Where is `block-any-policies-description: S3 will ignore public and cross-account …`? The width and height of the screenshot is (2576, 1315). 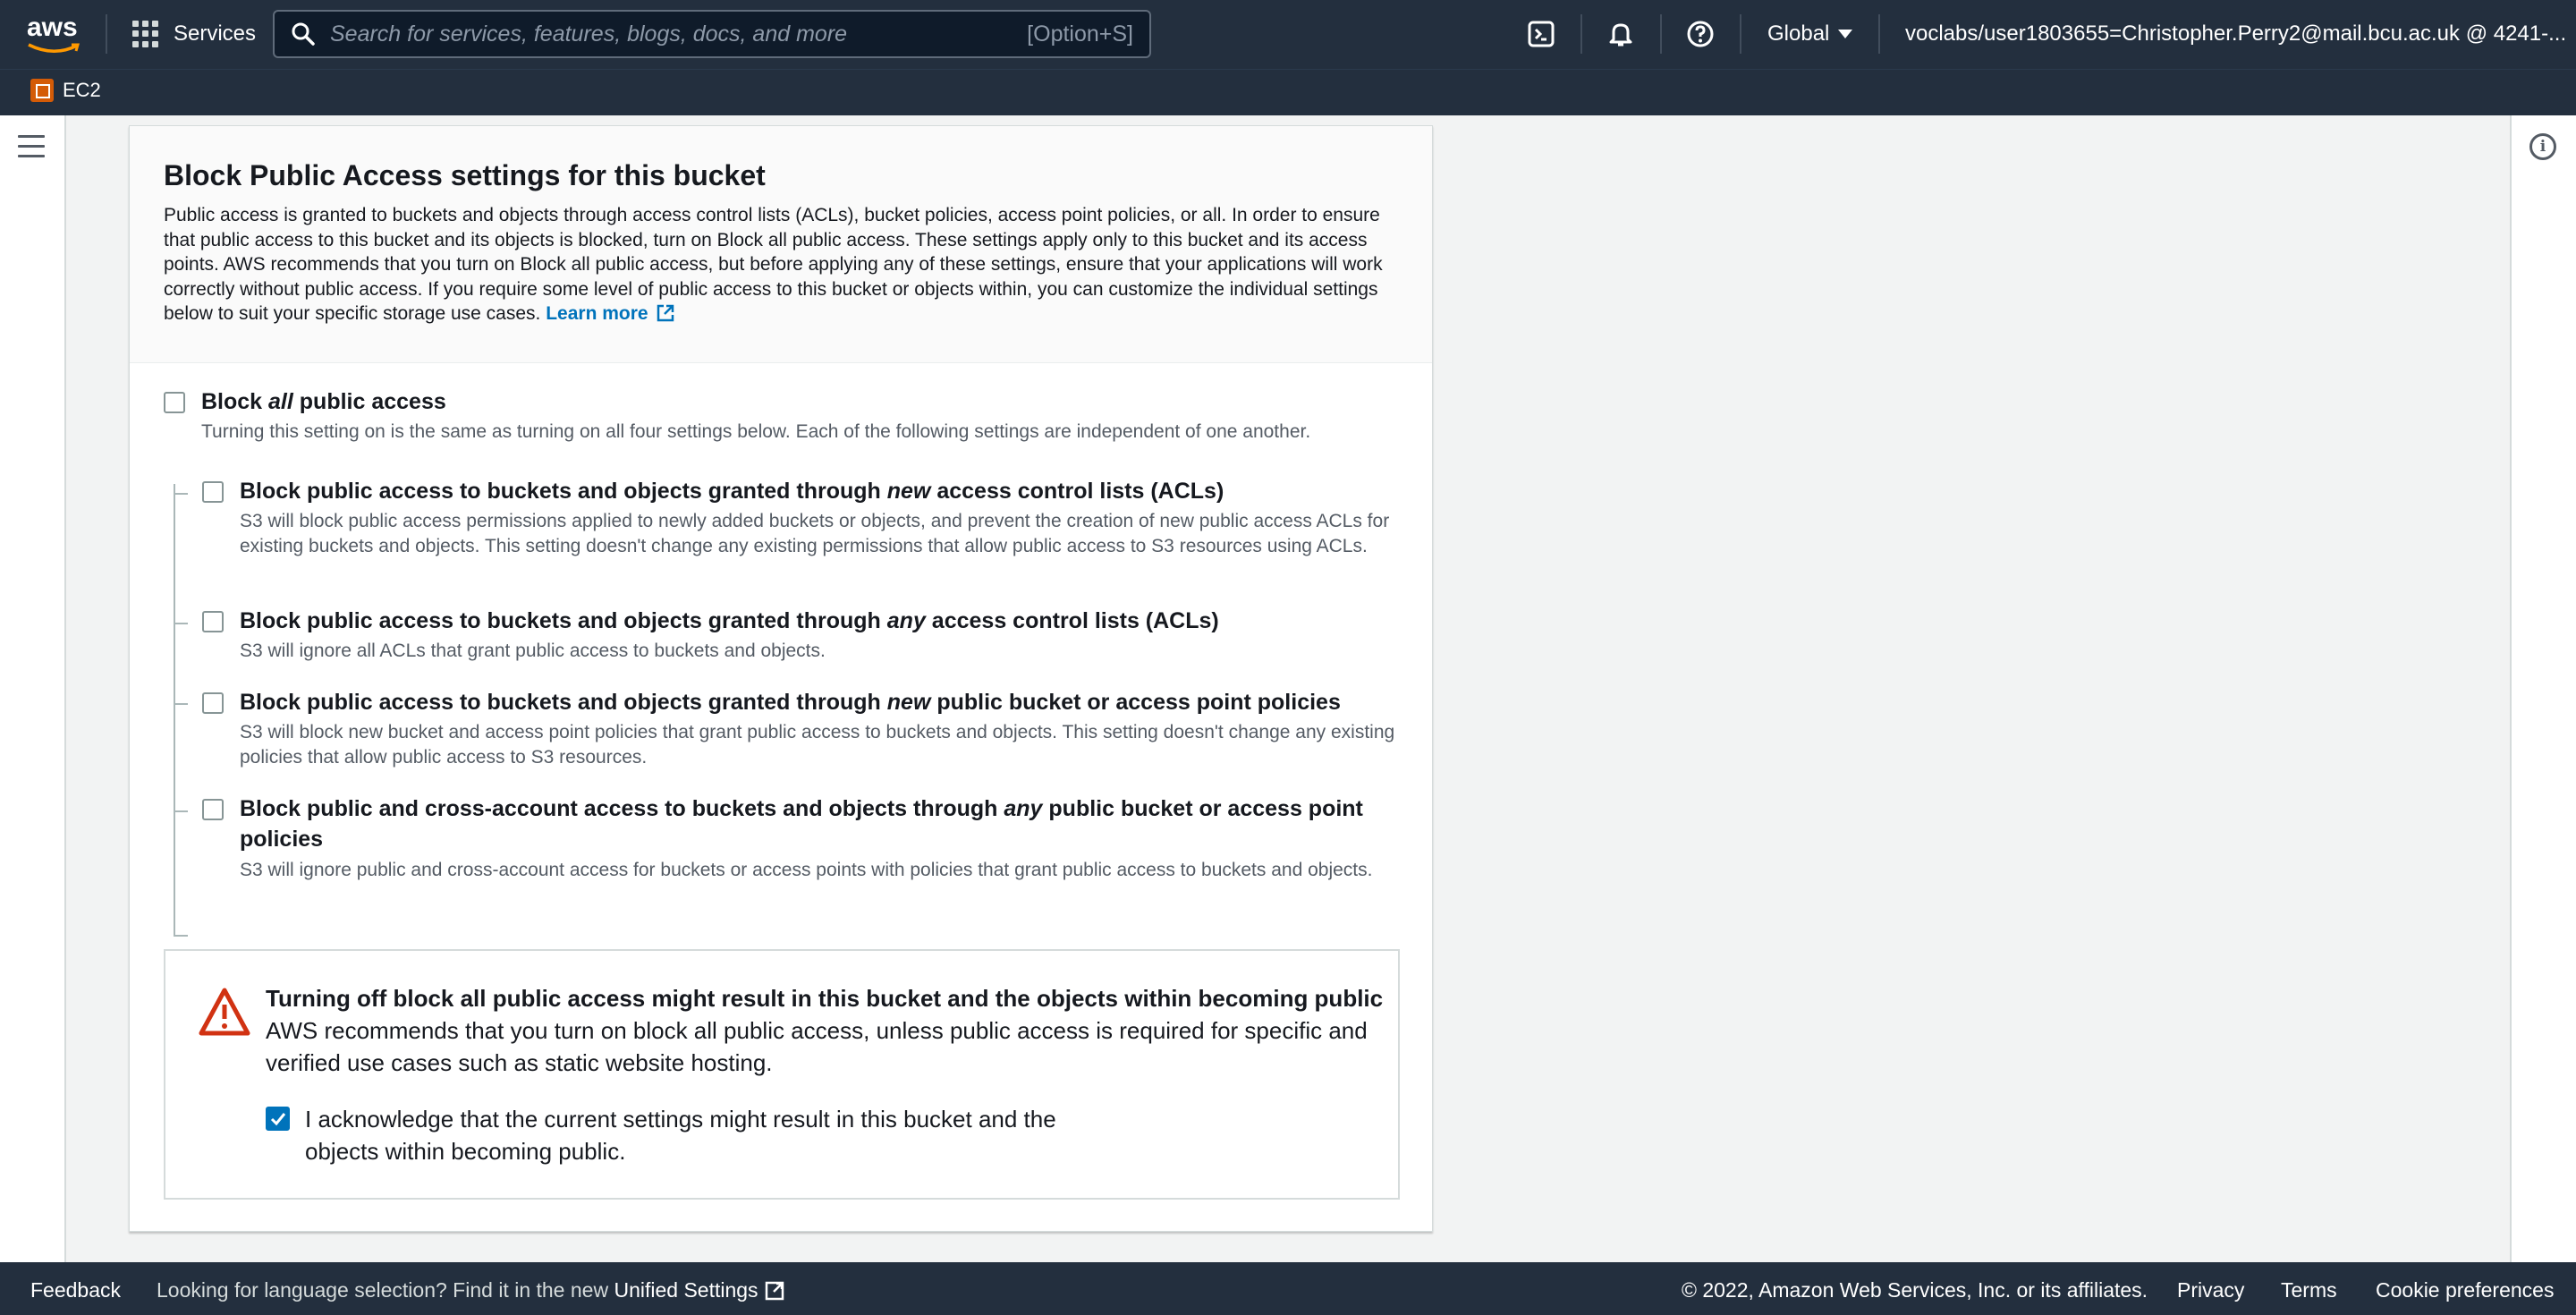 block-any-policies-description: S3 will ignore public and cross-account … is located at coordinates (806, 870).